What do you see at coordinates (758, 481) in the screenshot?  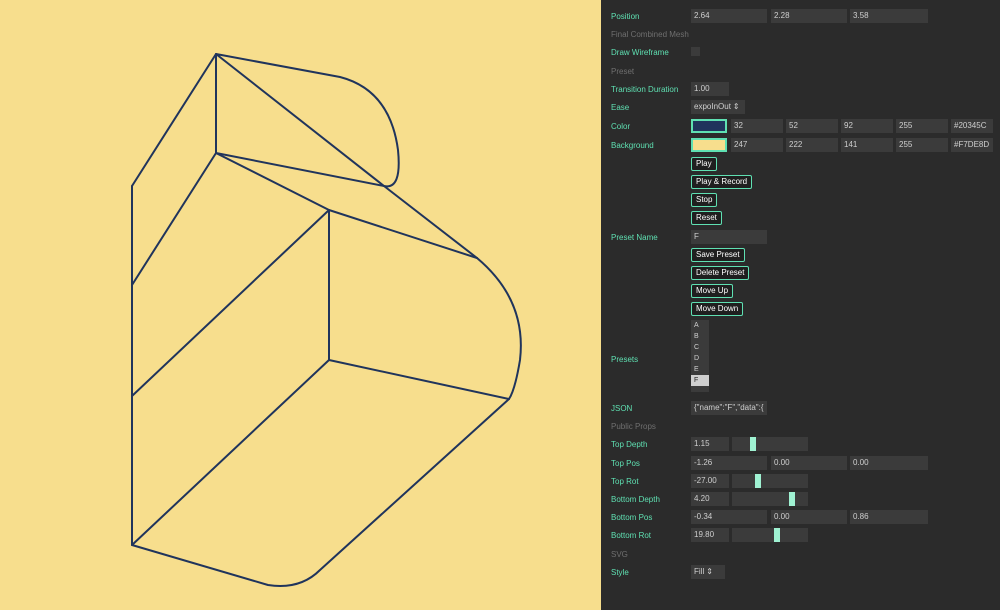 I see `top-rot-thumb` at bounding box center [758, 481].